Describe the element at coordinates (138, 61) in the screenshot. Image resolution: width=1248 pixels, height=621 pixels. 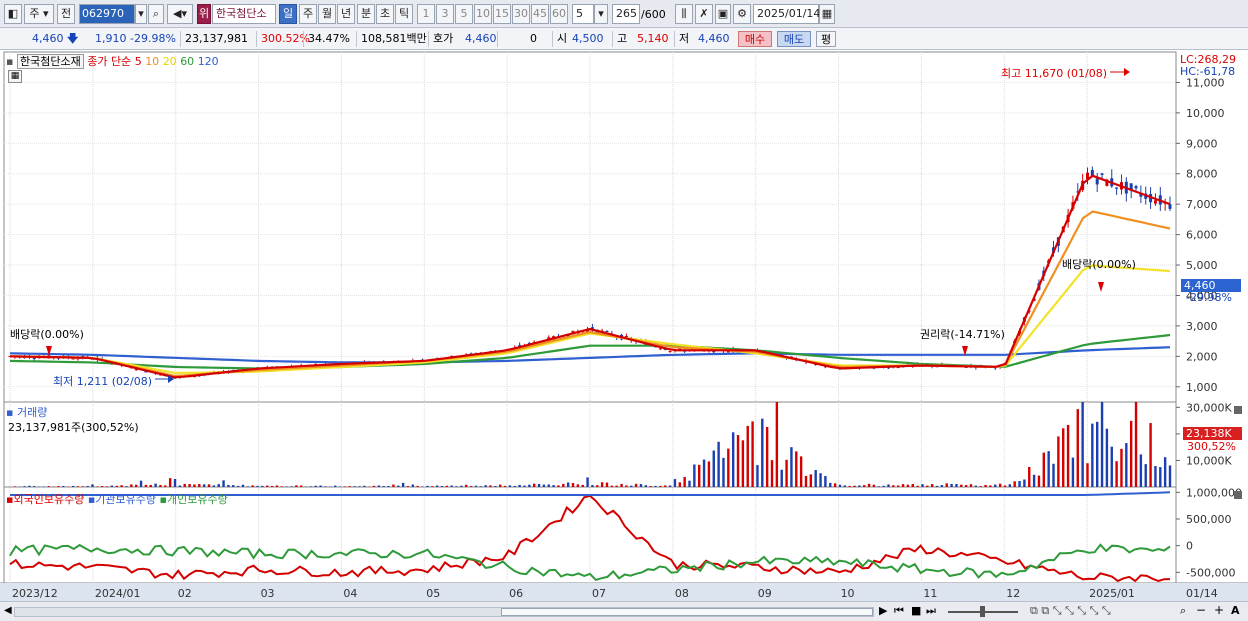
I see `ma-5-label: 5` at that location.